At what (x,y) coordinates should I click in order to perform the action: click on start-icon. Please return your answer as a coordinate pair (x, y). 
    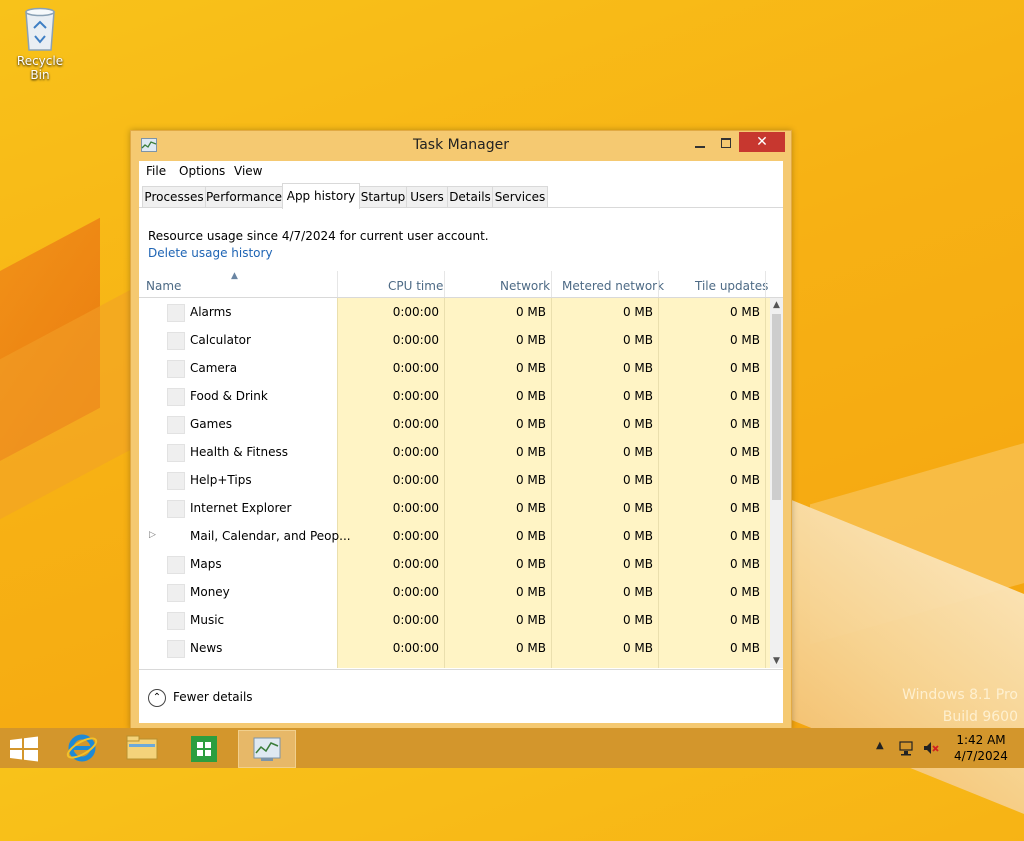
    Looking at the image, I should click on (24, 749).